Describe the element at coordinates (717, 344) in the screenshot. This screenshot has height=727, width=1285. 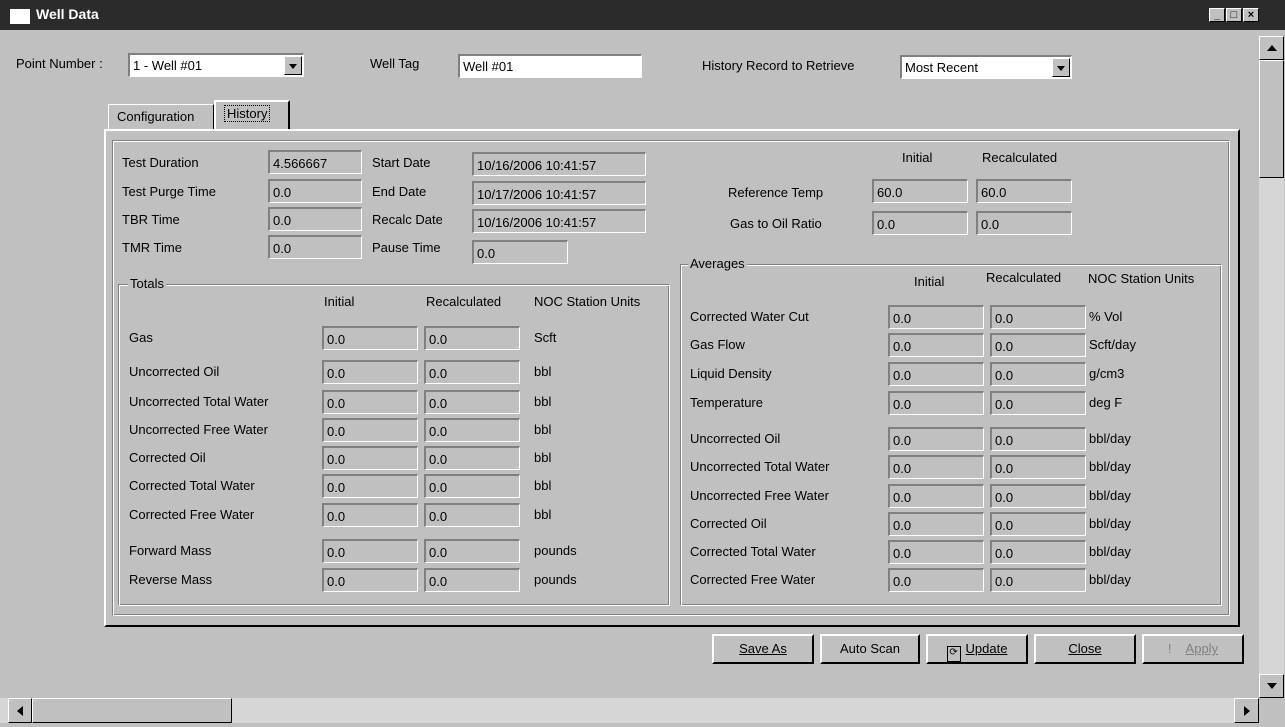
I see `averages-row-label: Gas Flow` at that location.